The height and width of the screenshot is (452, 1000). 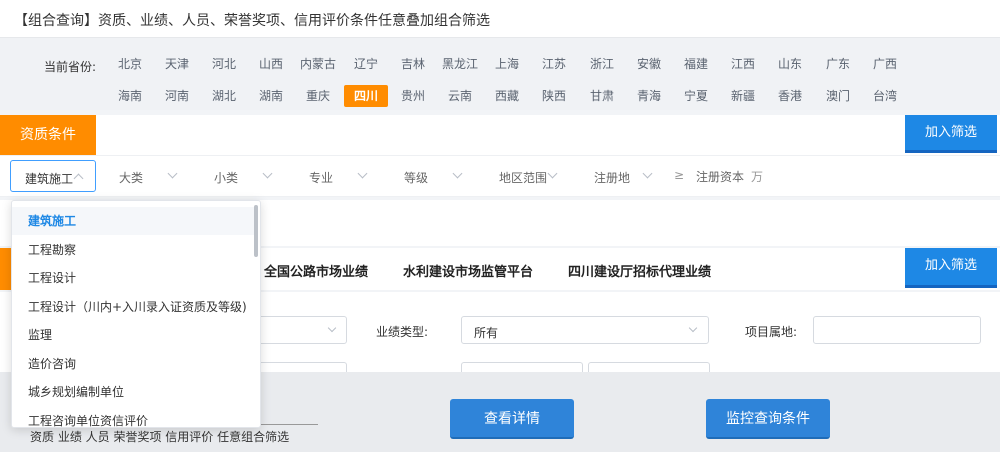 What do you see at coordinates (134, 221) in the screenshot?
I see `dropdown-option: 建筑施工` at bounding box center [134, 221].